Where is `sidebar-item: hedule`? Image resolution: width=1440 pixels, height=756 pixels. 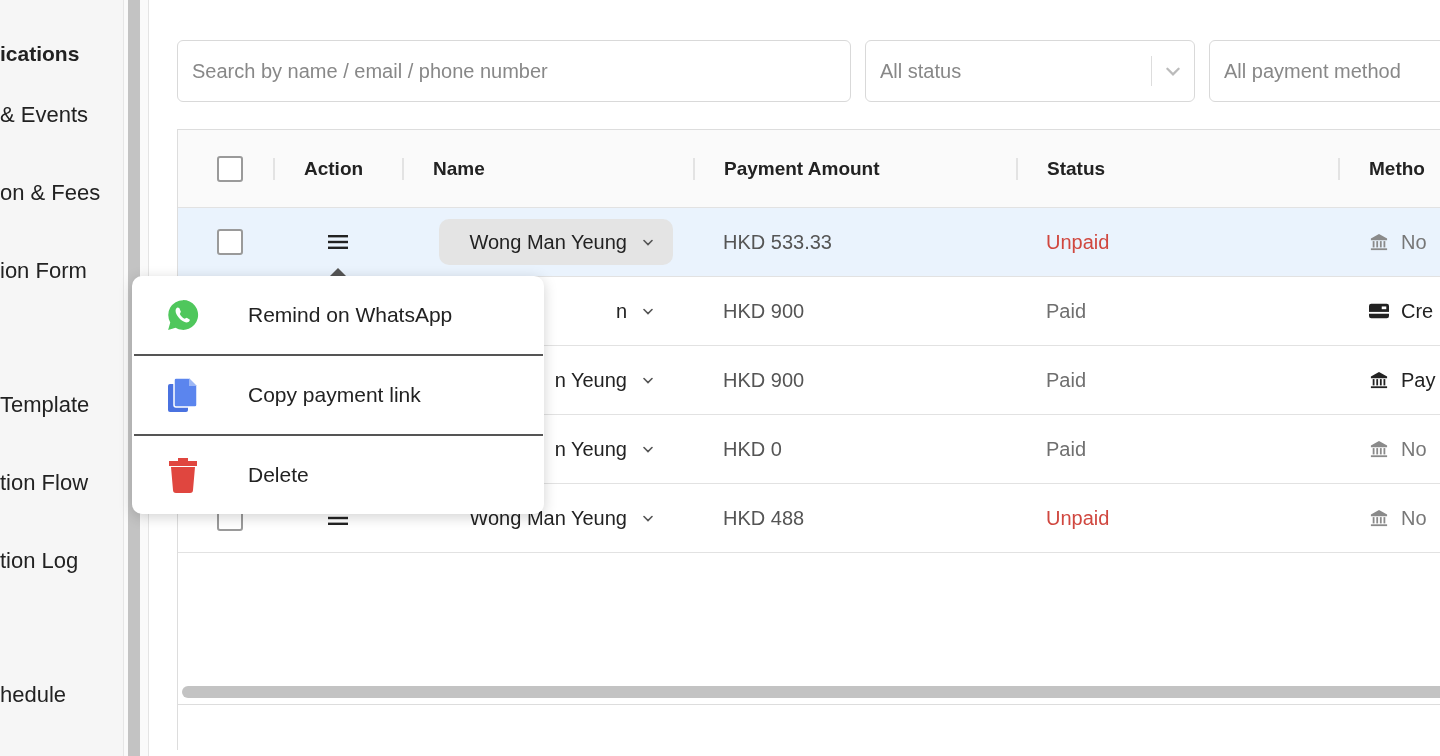 sidebar-item: hedule is located at coordinates (61, 718).